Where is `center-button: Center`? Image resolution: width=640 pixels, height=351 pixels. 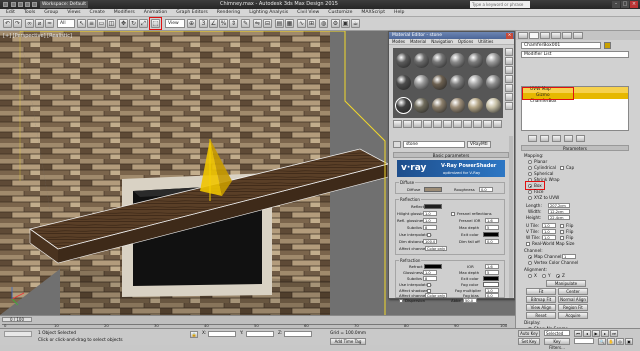 center-button: Center is located at coordinates (573, 291).